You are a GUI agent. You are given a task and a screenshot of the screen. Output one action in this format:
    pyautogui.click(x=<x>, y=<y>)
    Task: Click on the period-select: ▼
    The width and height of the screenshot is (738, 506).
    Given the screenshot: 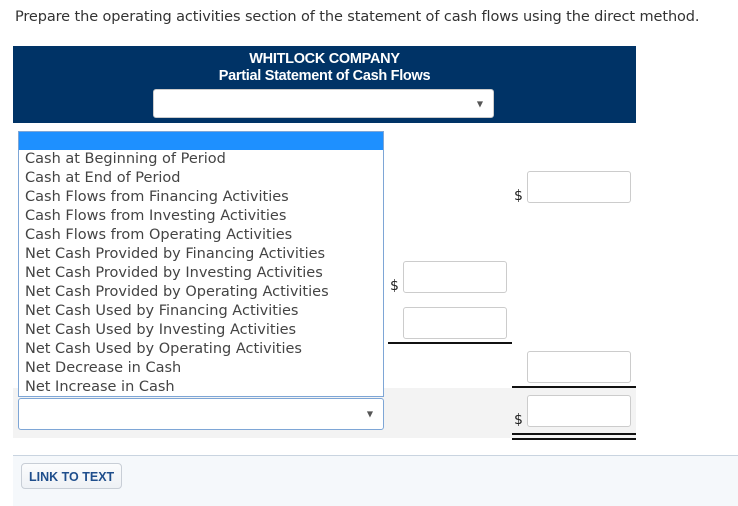 What is the action you would take?
    pyautogui.click(x=323, y=103)
    